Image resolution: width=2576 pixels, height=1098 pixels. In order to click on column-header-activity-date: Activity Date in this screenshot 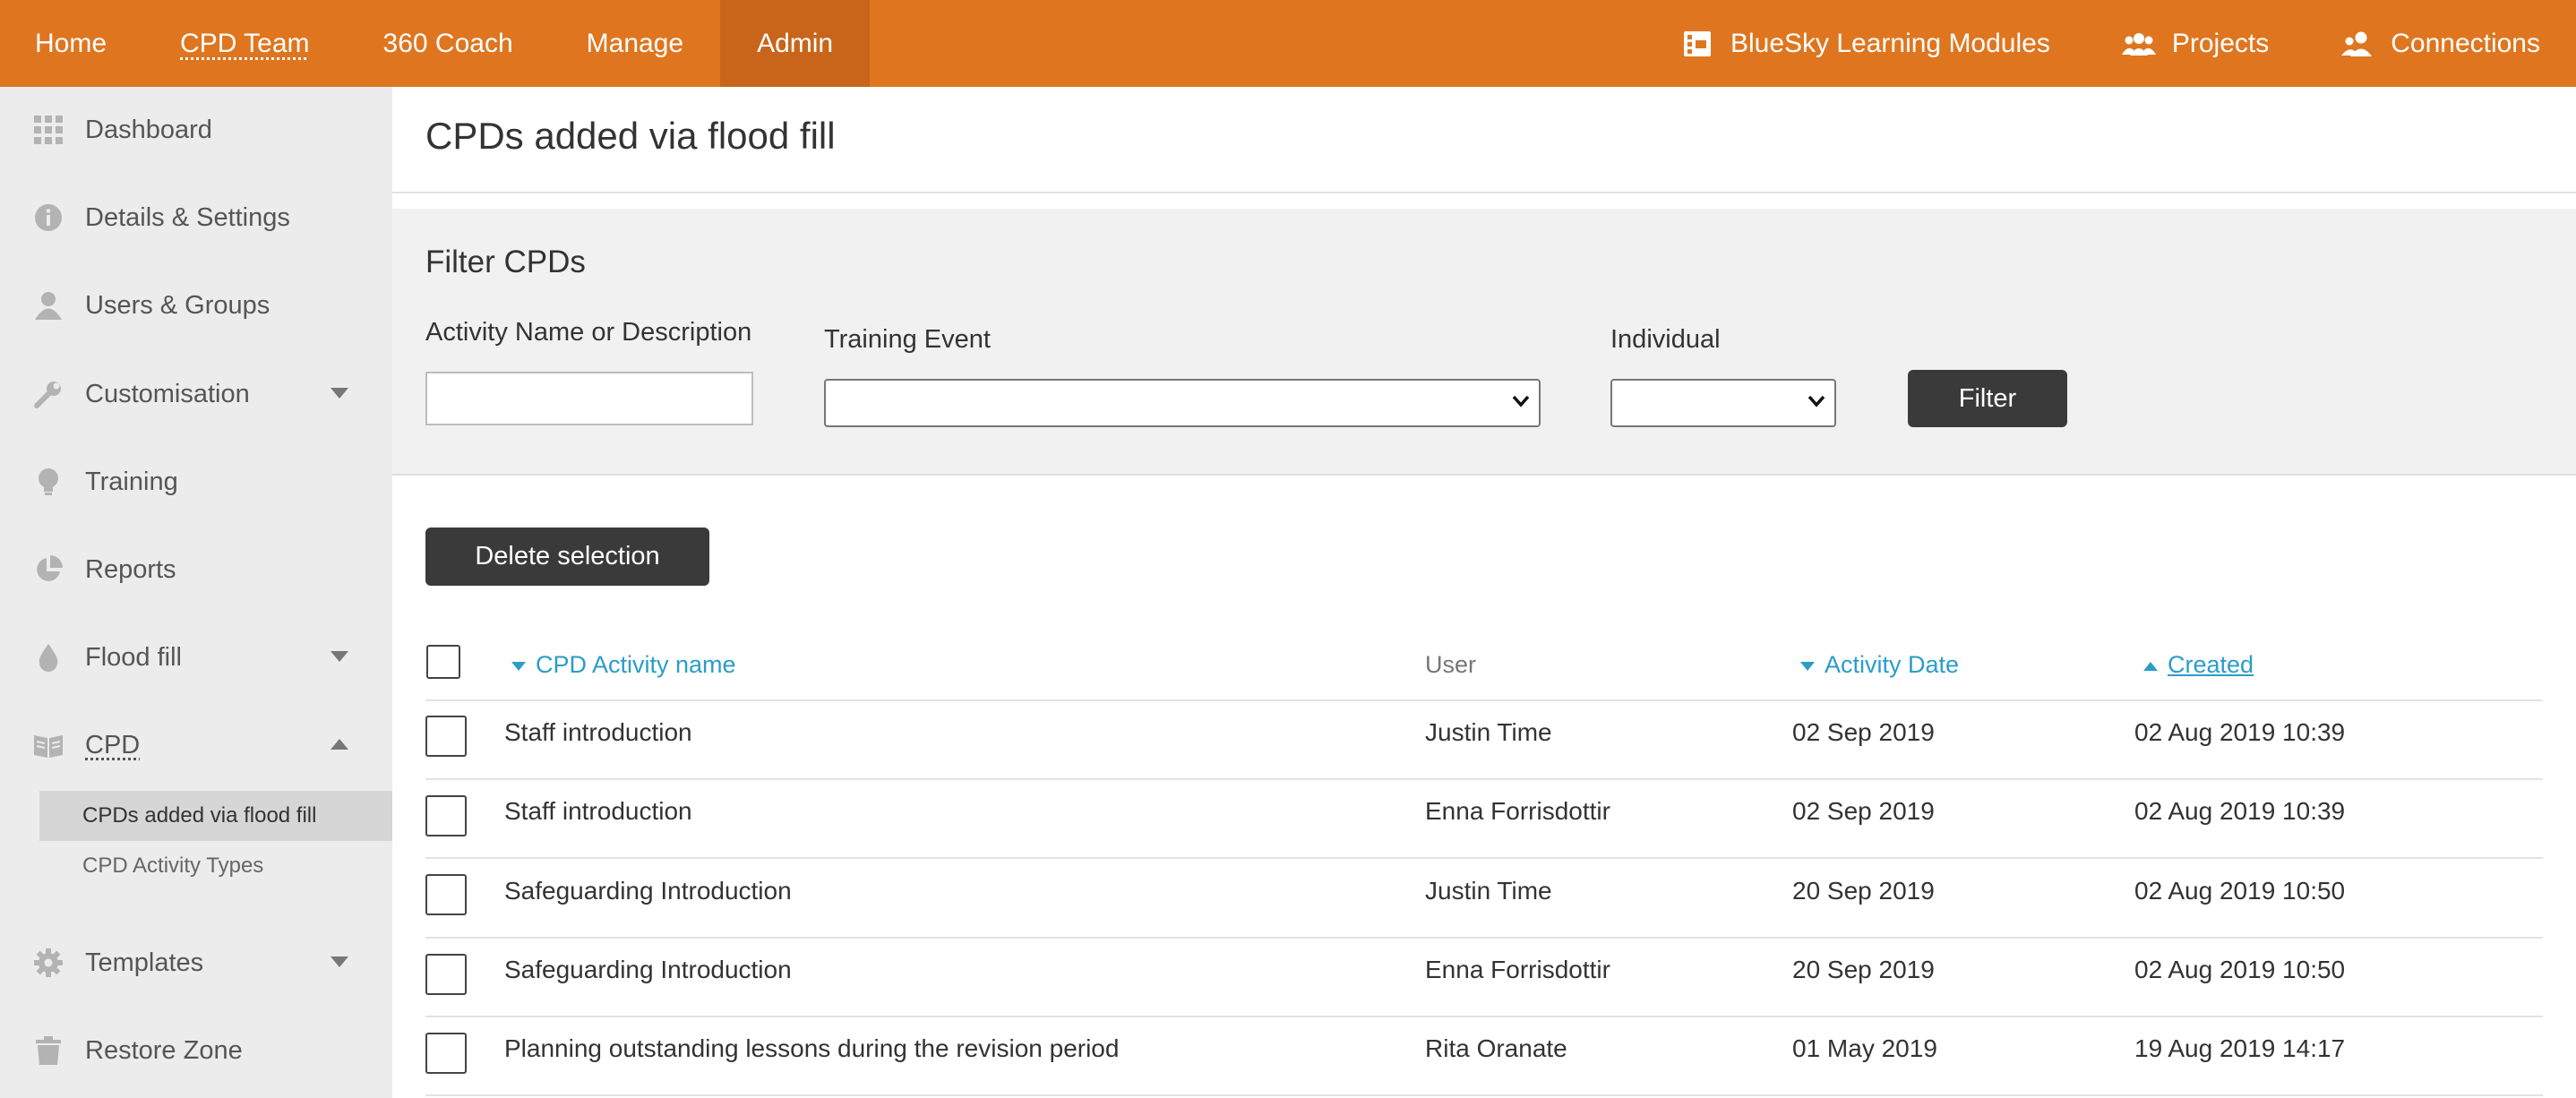, I will do `click(1879, 665)`.